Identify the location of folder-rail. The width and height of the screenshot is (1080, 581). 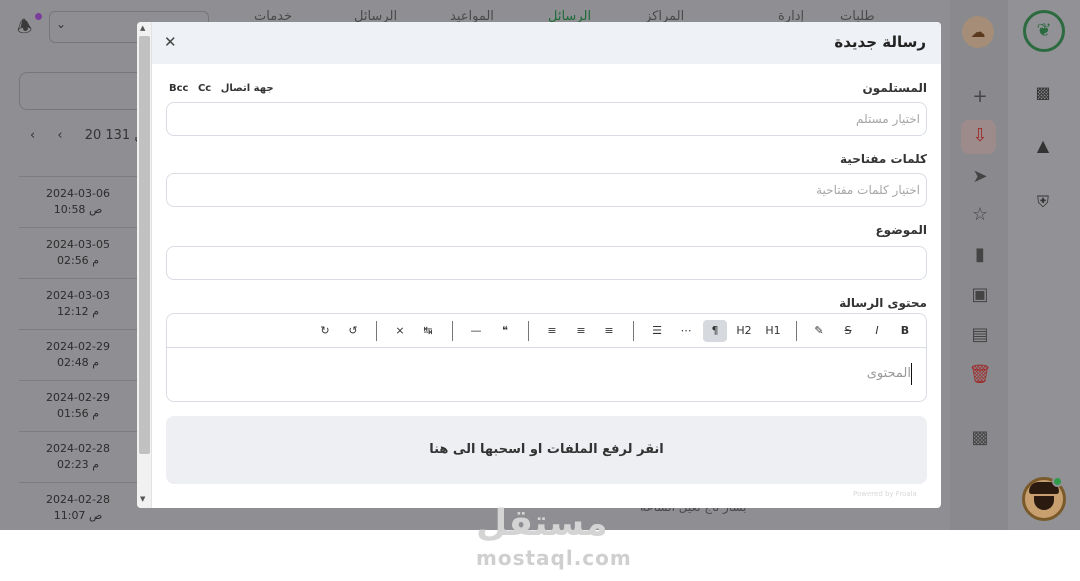
(979, 265).